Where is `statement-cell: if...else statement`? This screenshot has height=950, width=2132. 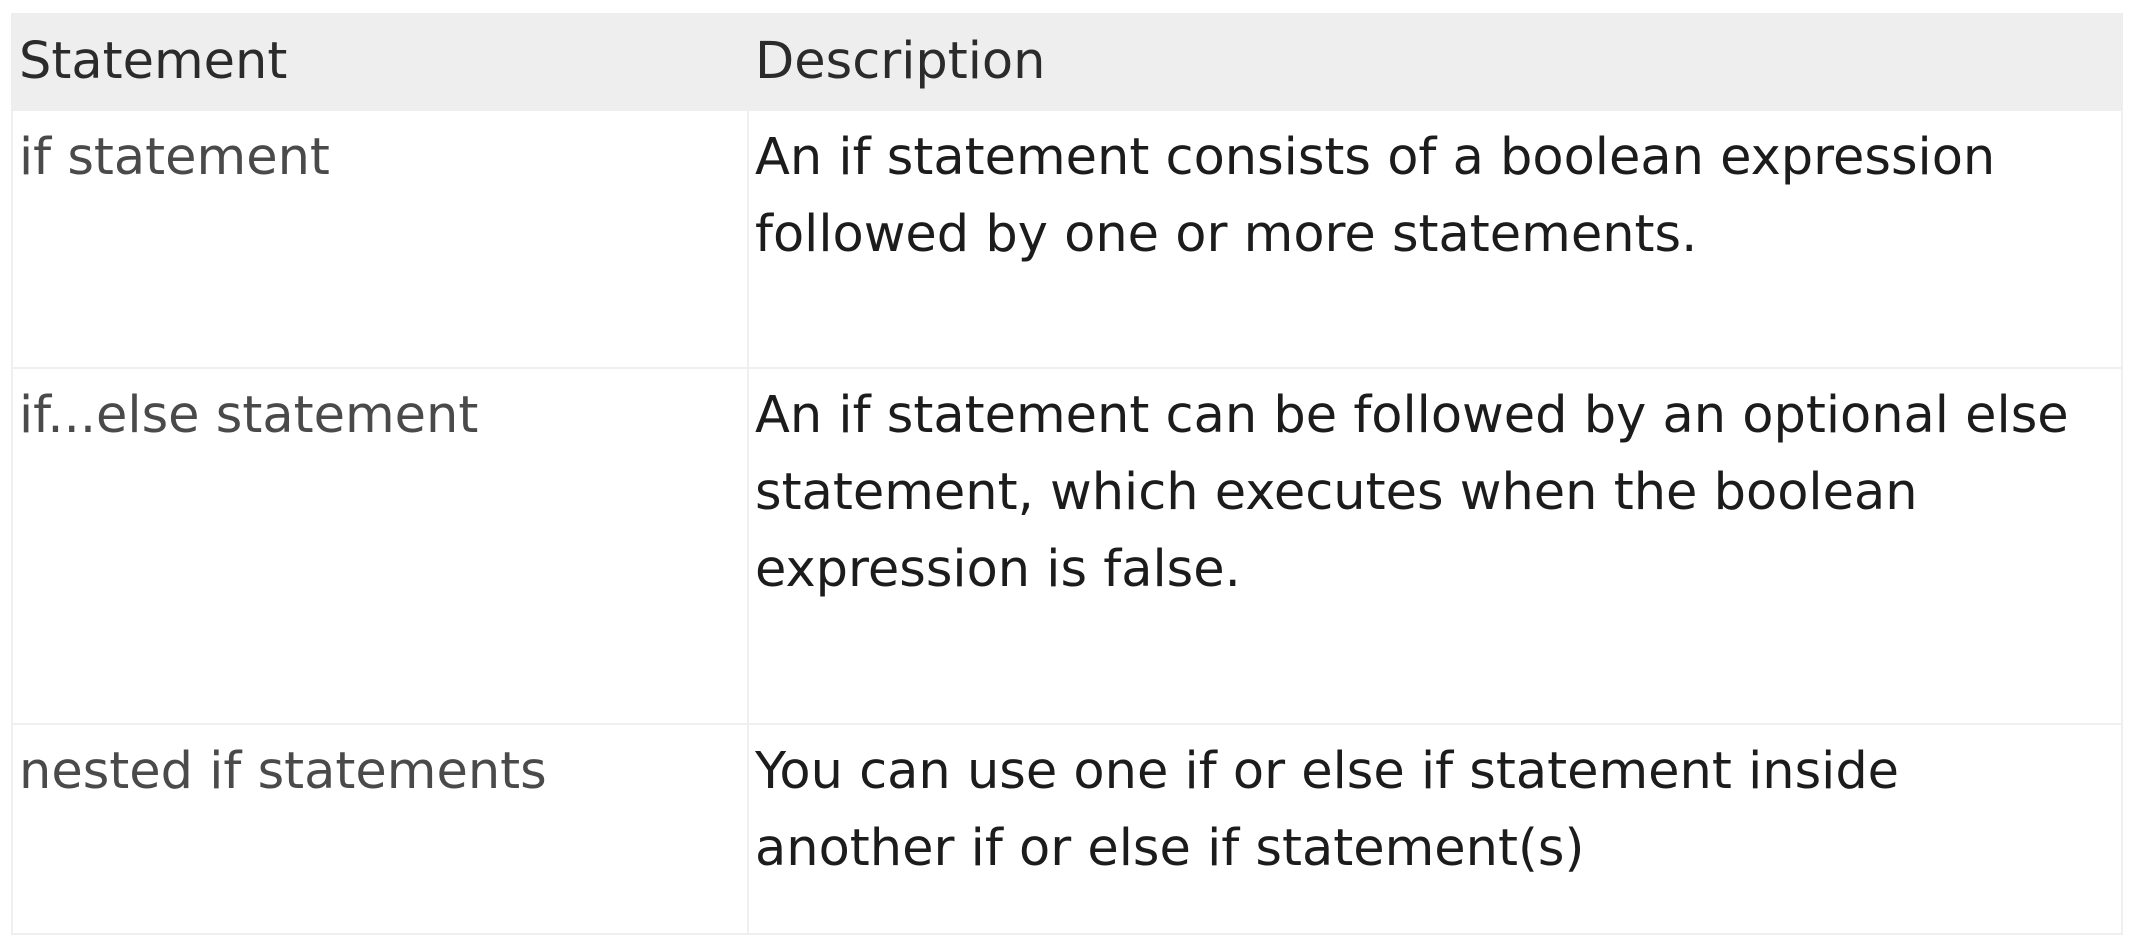 statement-cell: if...else statement is located at coordinates (380, 546).